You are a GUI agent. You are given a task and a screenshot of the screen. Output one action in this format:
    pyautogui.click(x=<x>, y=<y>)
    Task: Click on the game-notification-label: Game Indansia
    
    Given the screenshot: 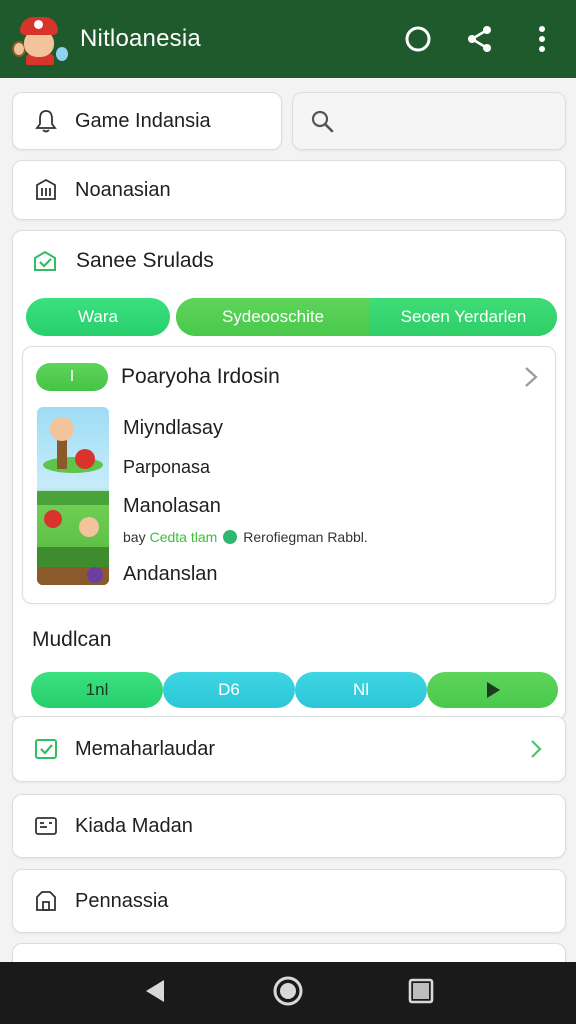 What is the action you would take?
    pyautogui.click(x=143, y=120)
    